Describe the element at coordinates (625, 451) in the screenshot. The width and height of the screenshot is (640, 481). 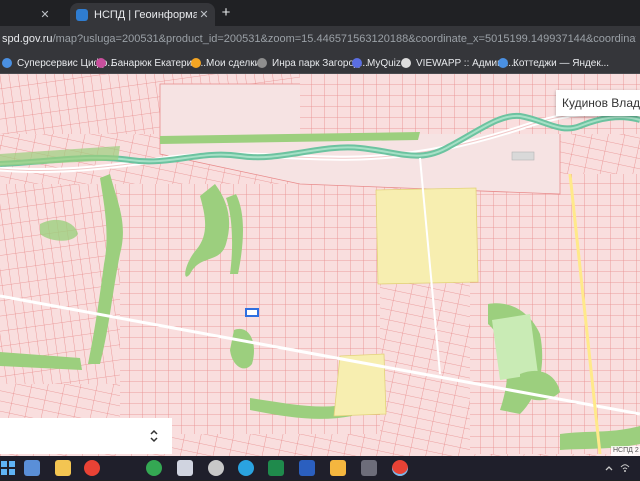
I see `map-attribution: НСПД 2` at that location.